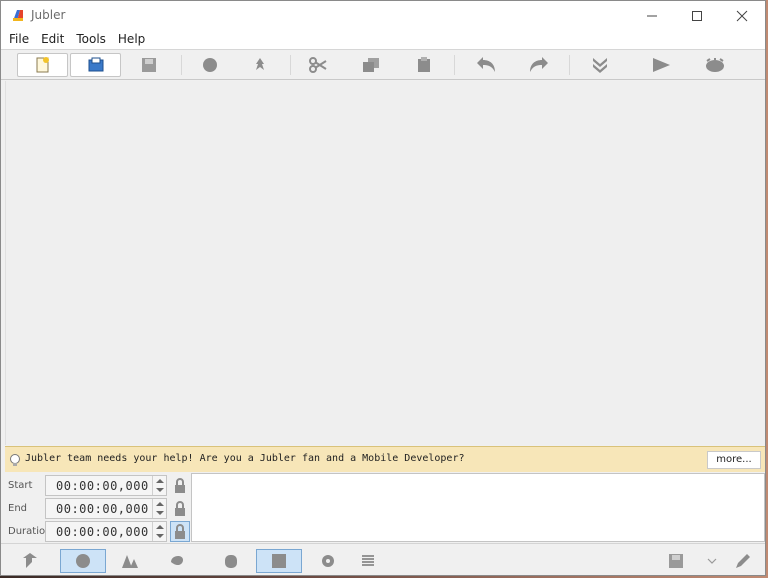 This screenshot has width=768, height=578. I want to click on database-icon, so click(231, 561).